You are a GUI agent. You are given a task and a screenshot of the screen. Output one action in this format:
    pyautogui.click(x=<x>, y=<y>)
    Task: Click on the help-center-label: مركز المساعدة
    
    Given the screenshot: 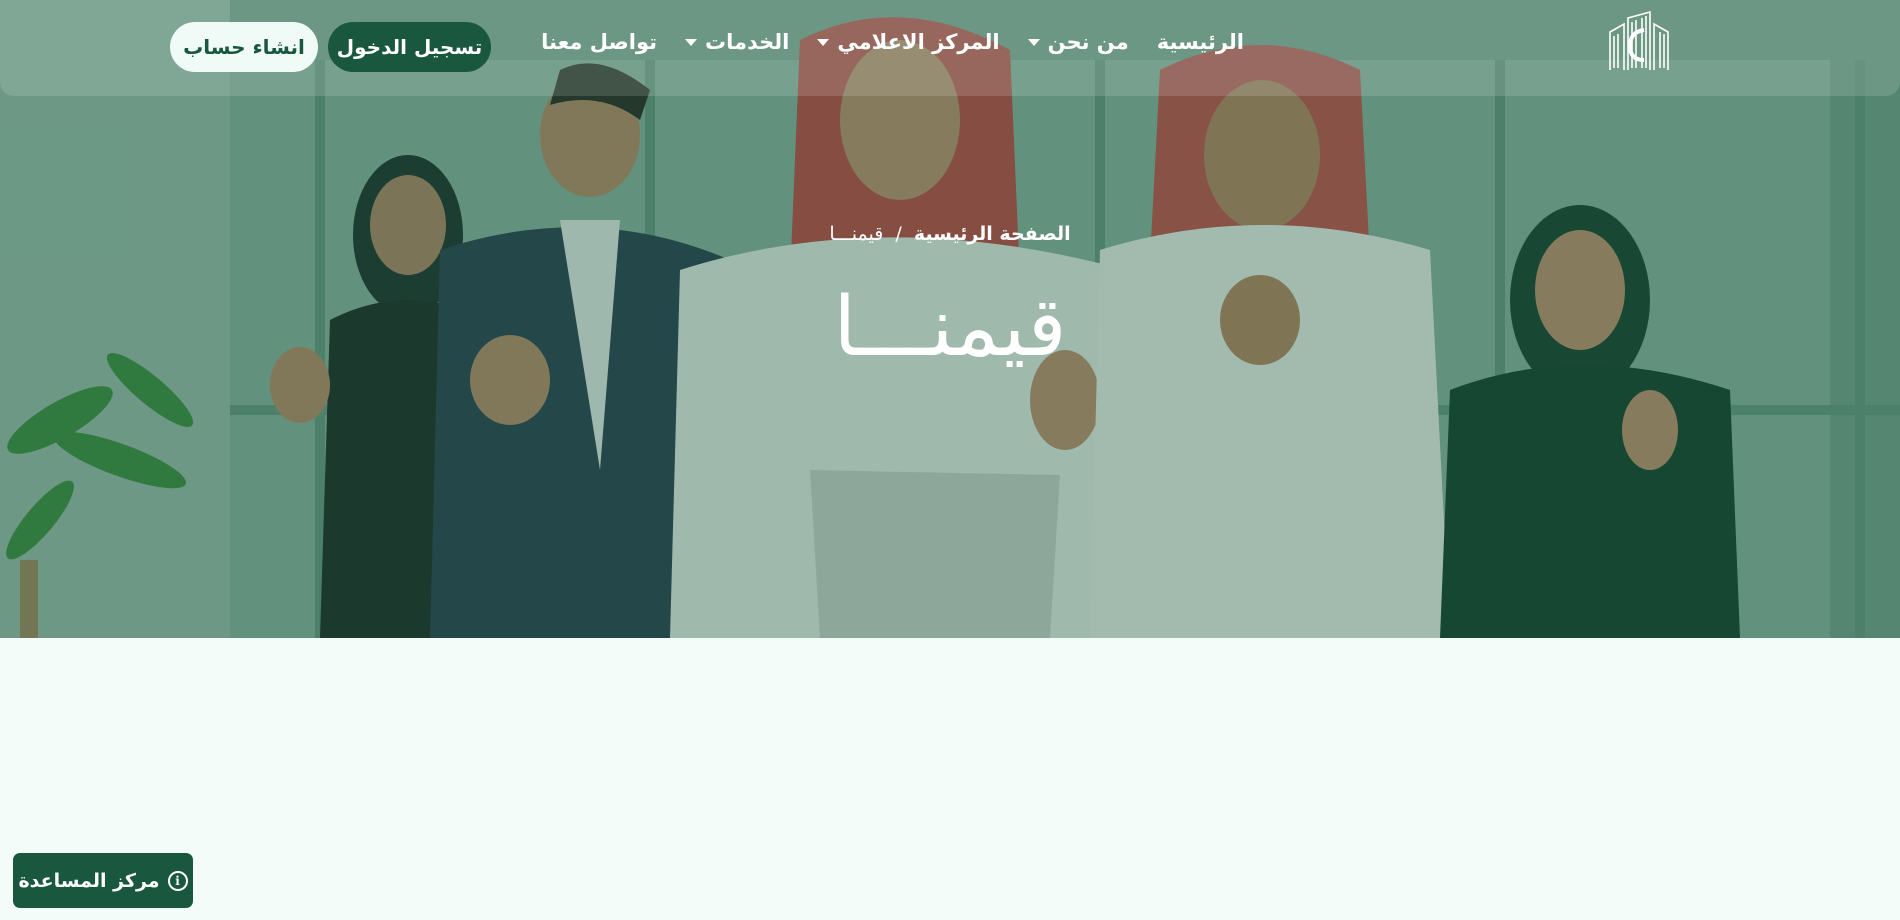 What is the action you would take?
    pyautogui.click(x=89, y=880)
    